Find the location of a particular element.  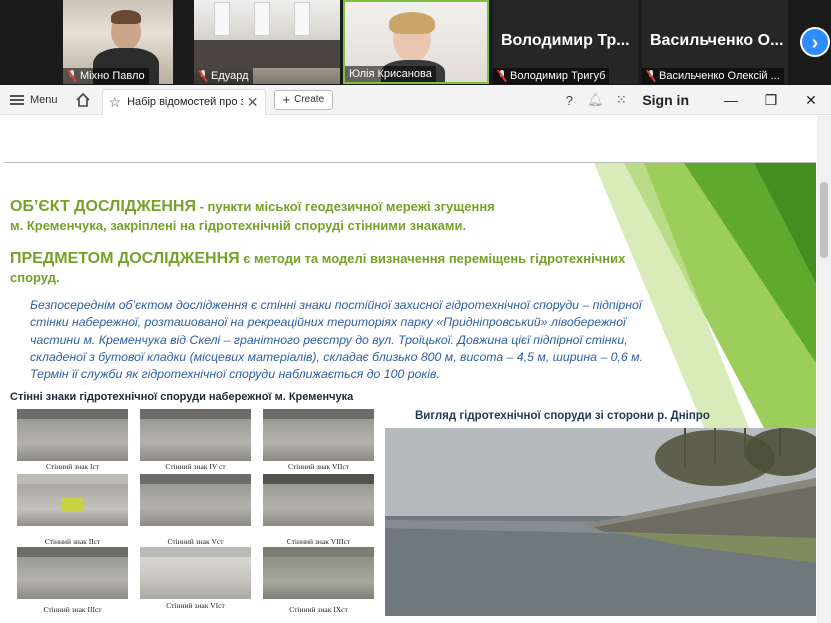

participant-name: Міхно Павло is located at coordinates (112, 76).